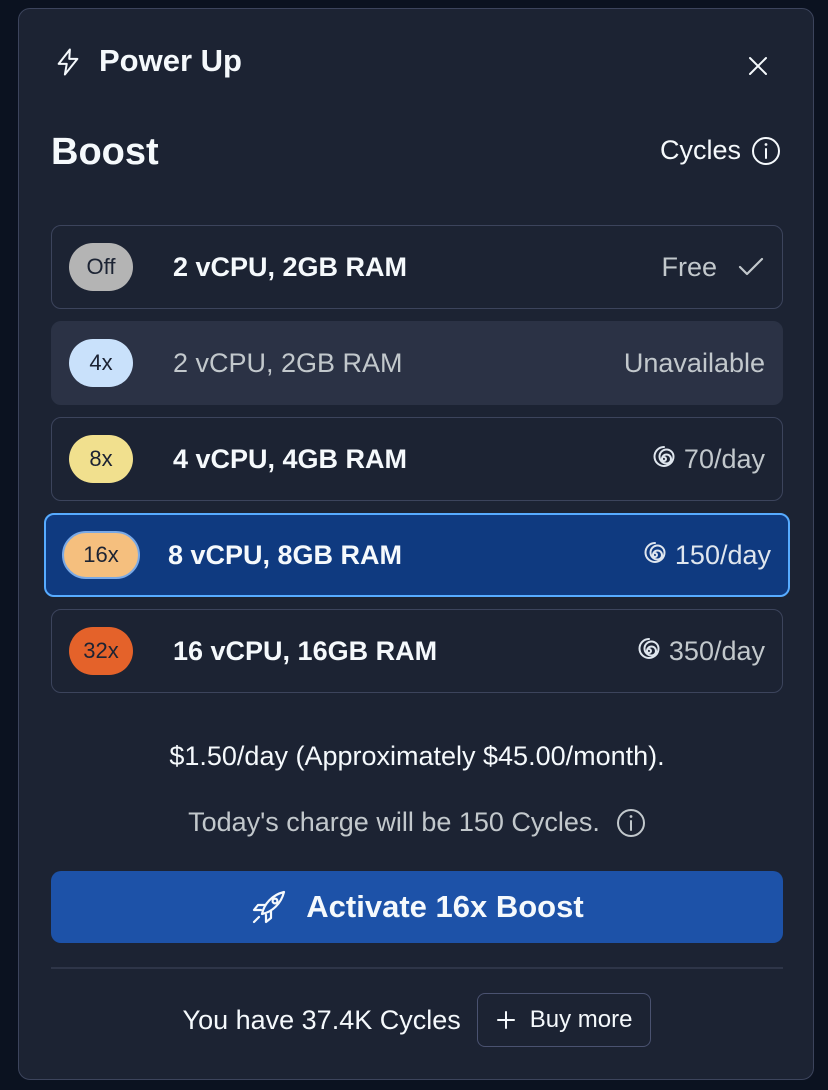 The image size is (828, 1090). What do you see at coordinates (68, 62) in the screenshot?
I see `lightning-icon` at bounding box center [68, 62].